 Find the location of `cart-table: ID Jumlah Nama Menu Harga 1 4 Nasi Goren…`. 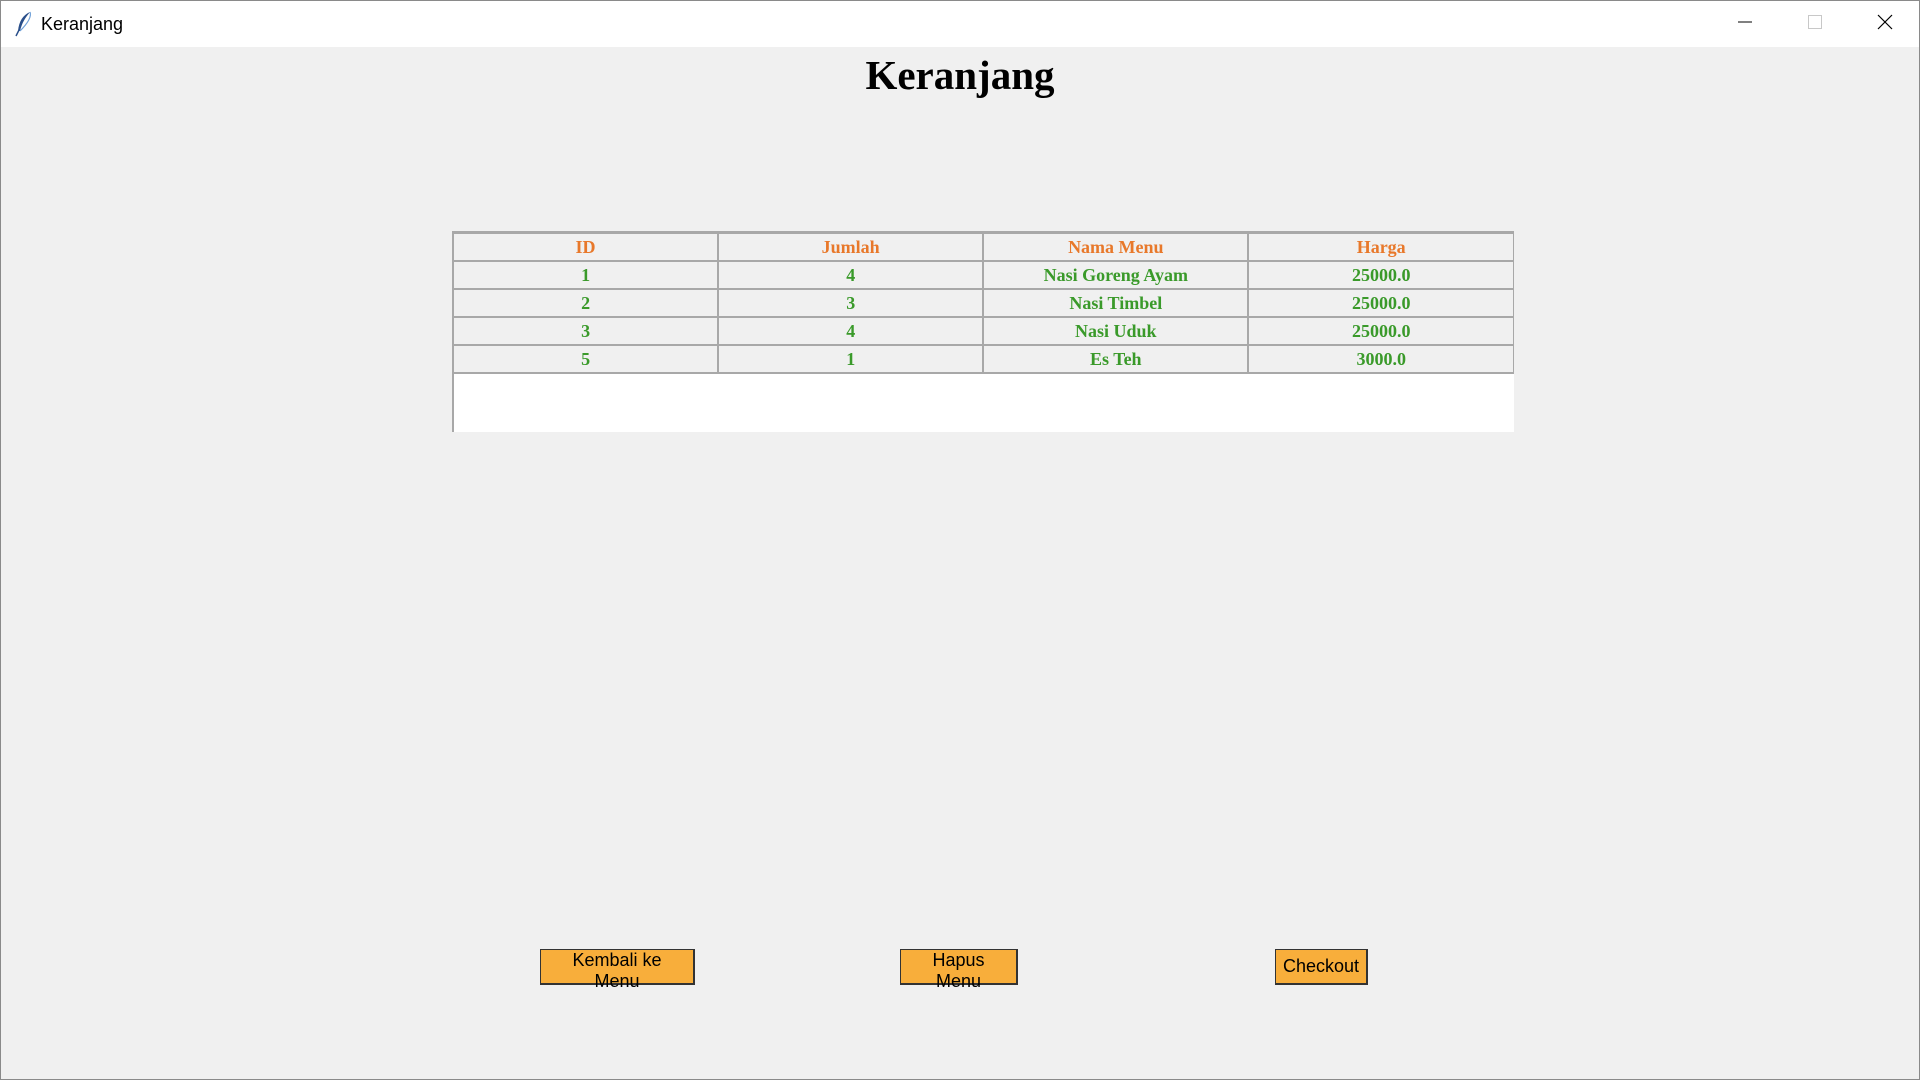

cart-table: ID Jumlah Nama Menu Harga 1 4 Nasi Goren… is located at coordinates (983, 331).